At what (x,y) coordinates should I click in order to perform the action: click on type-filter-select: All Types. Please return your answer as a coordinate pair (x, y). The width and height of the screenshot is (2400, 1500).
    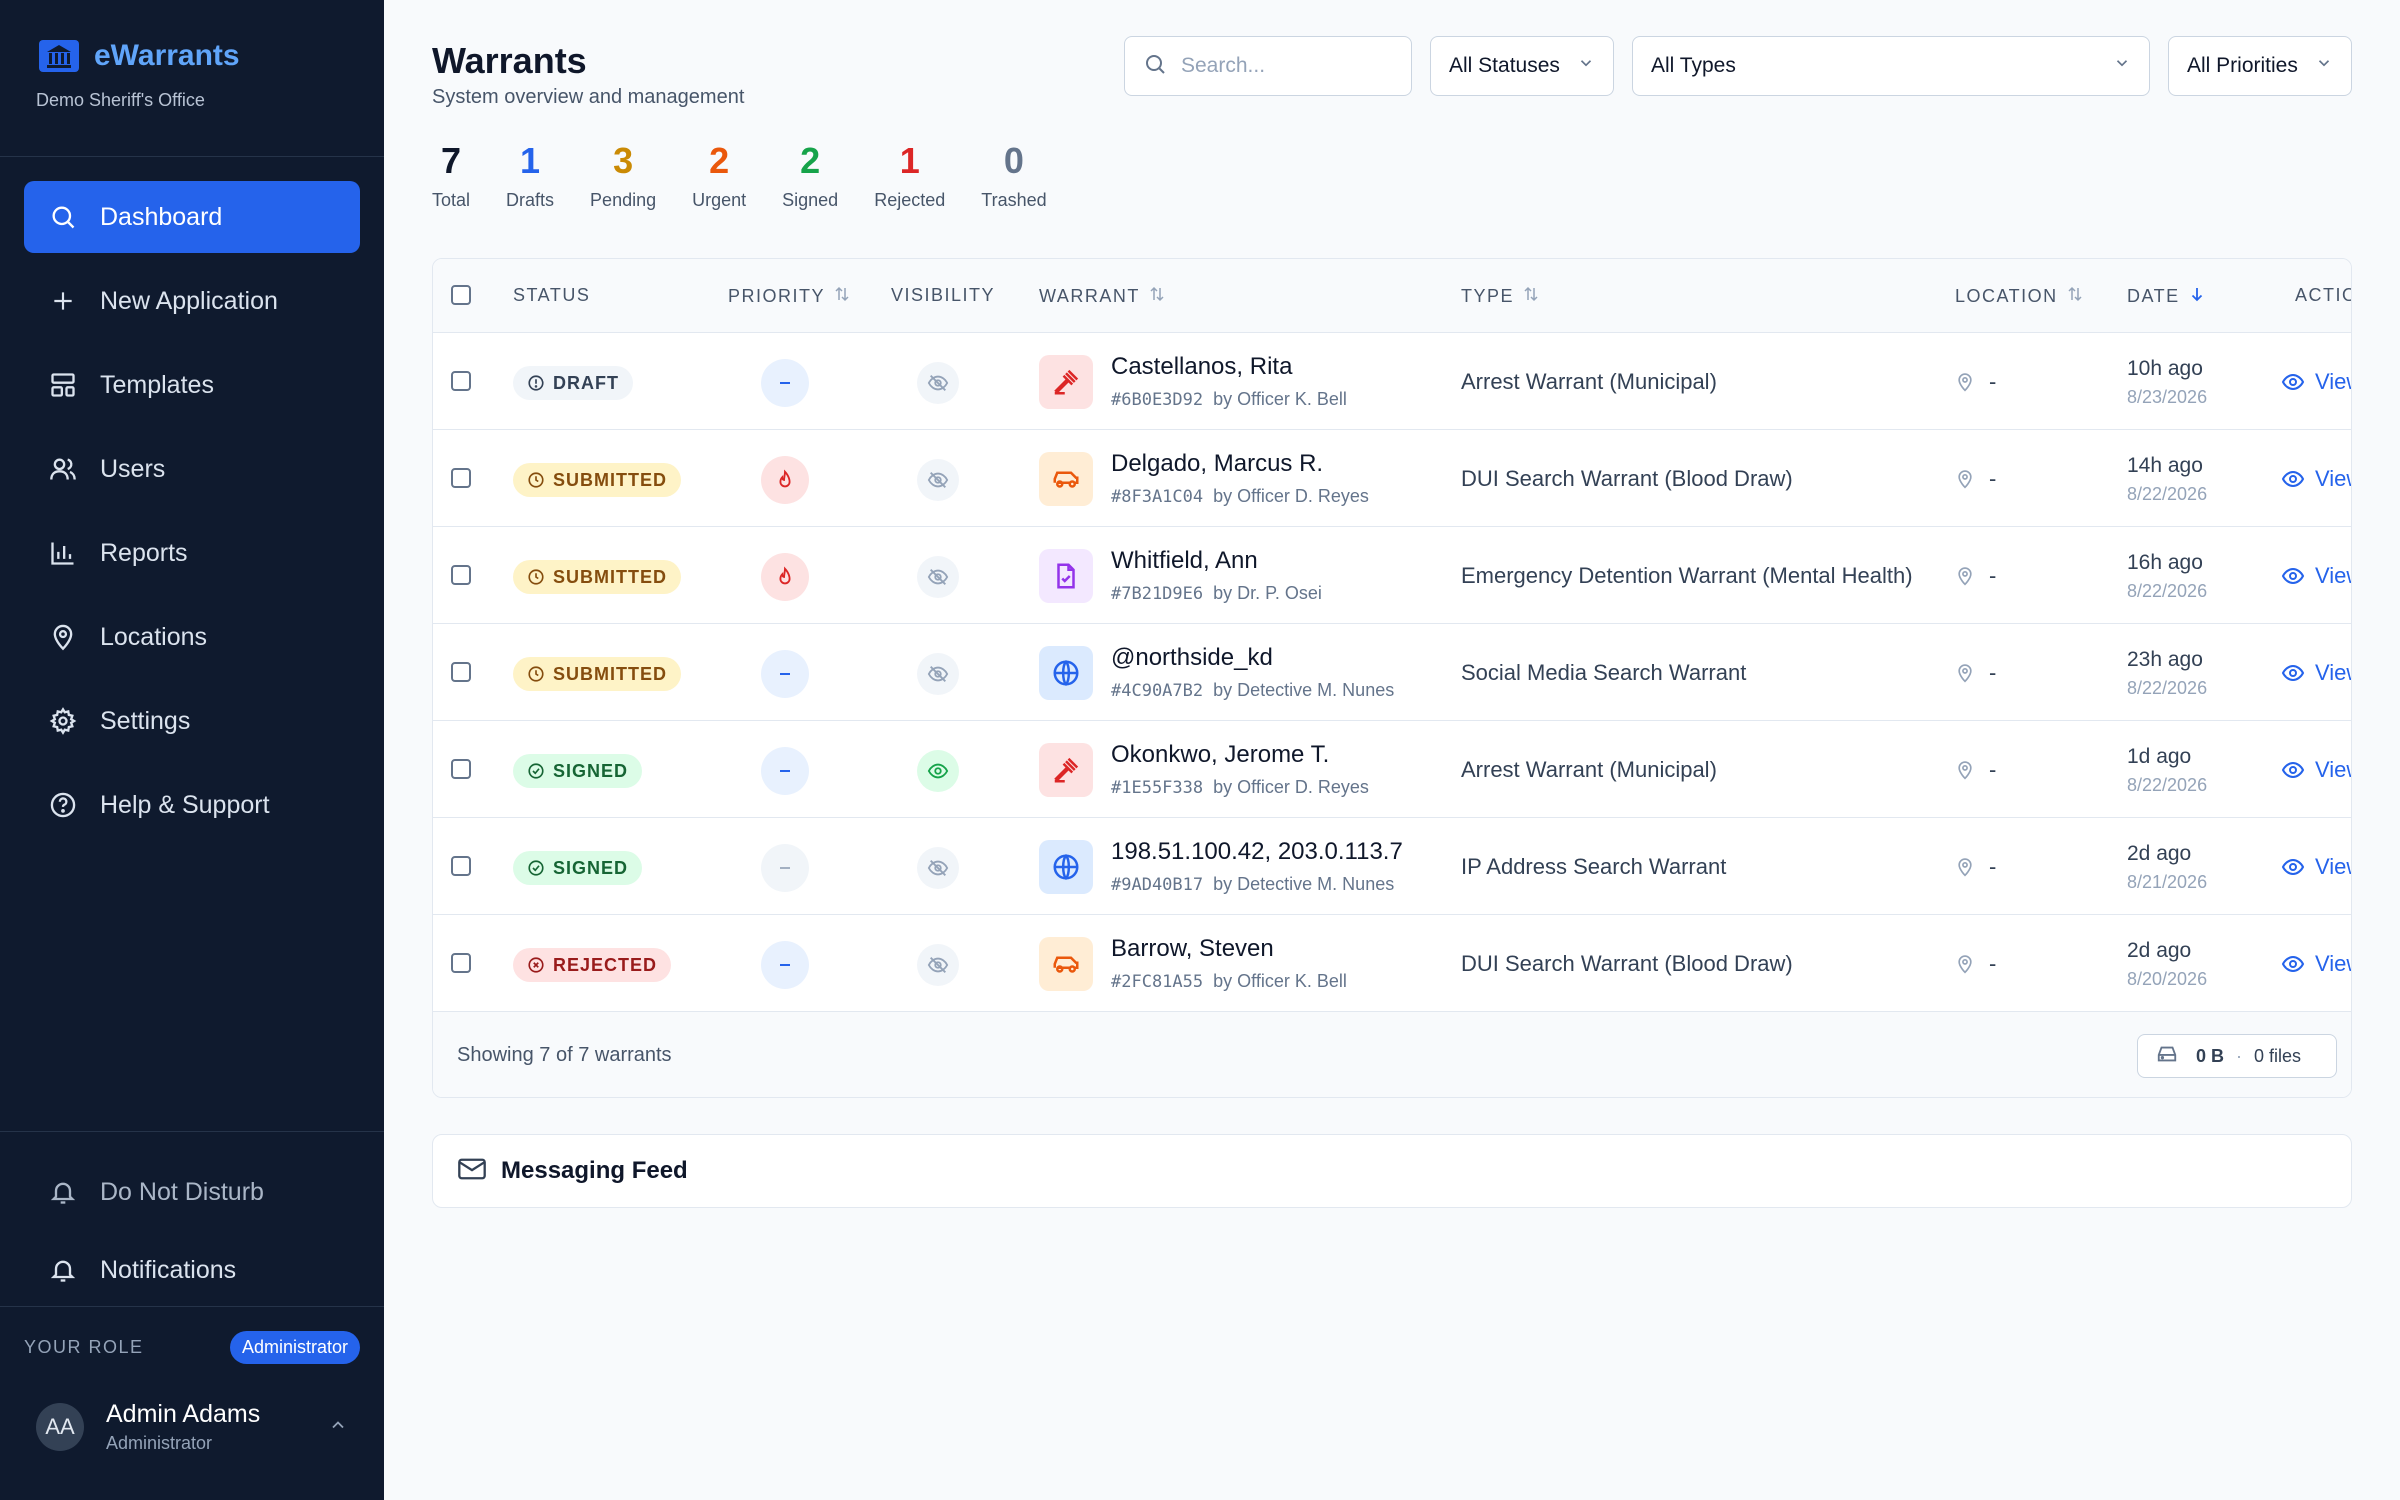
    Looking at the image, I should click on (1891, 66).